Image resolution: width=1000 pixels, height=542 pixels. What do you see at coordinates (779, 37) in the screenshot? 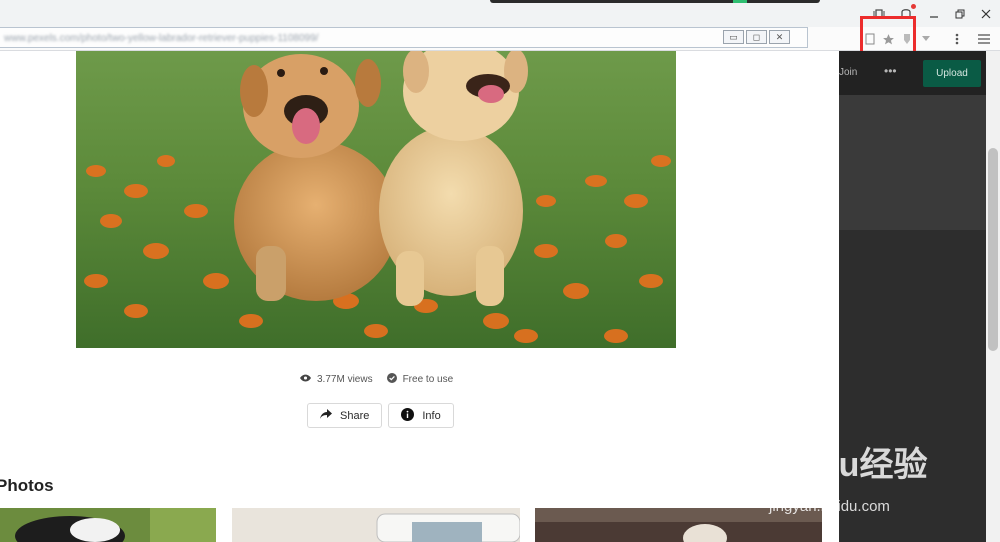
I see `popup-close-icon: ✕` at bounding box center [779, 37].